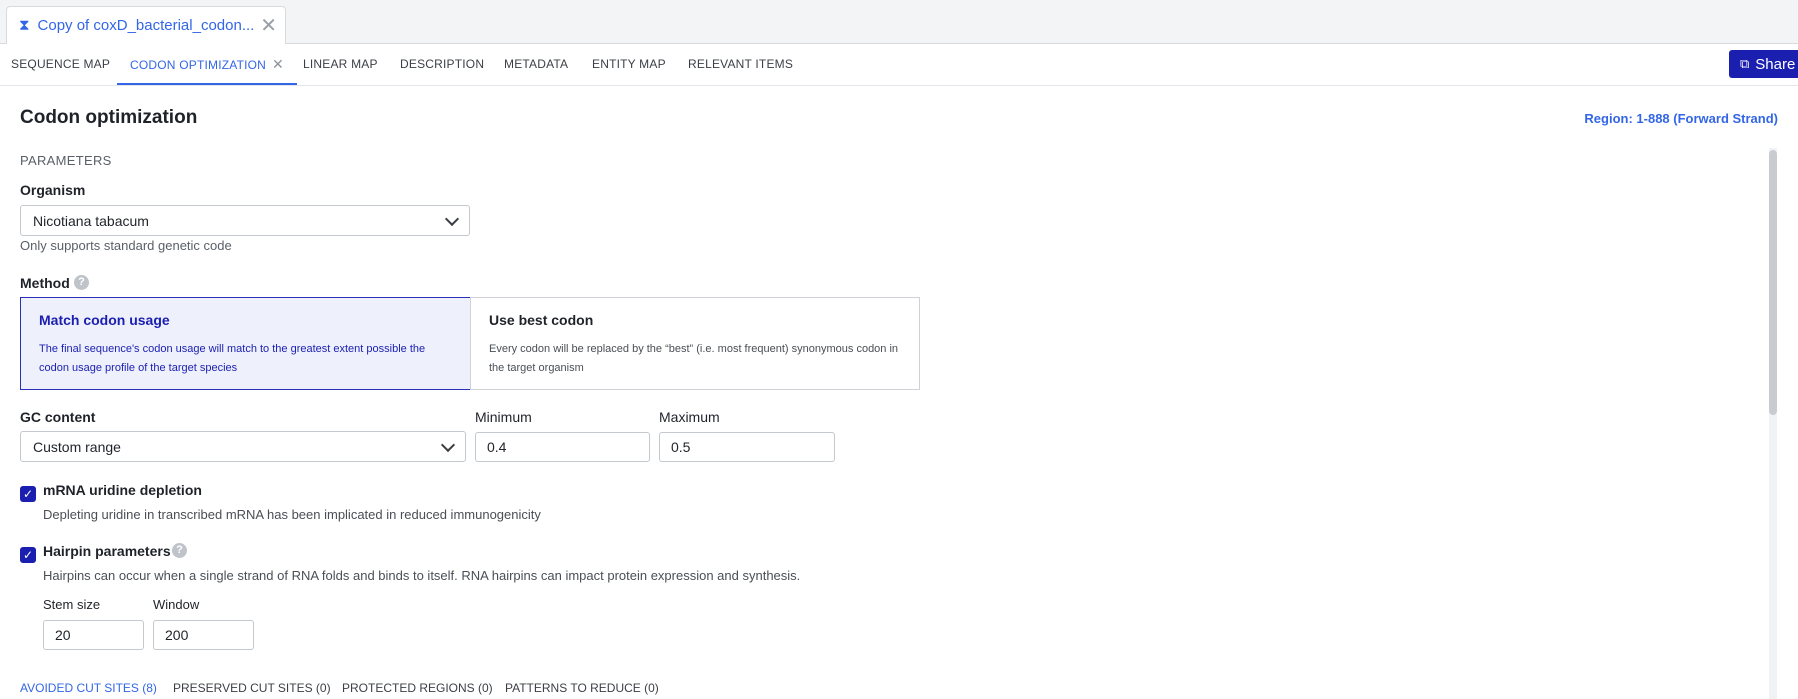 The height and width of the screenshot is (699, 1798). I want to click on mrna-uridine-title: mRNA uridine depletion, so click(122, 490).